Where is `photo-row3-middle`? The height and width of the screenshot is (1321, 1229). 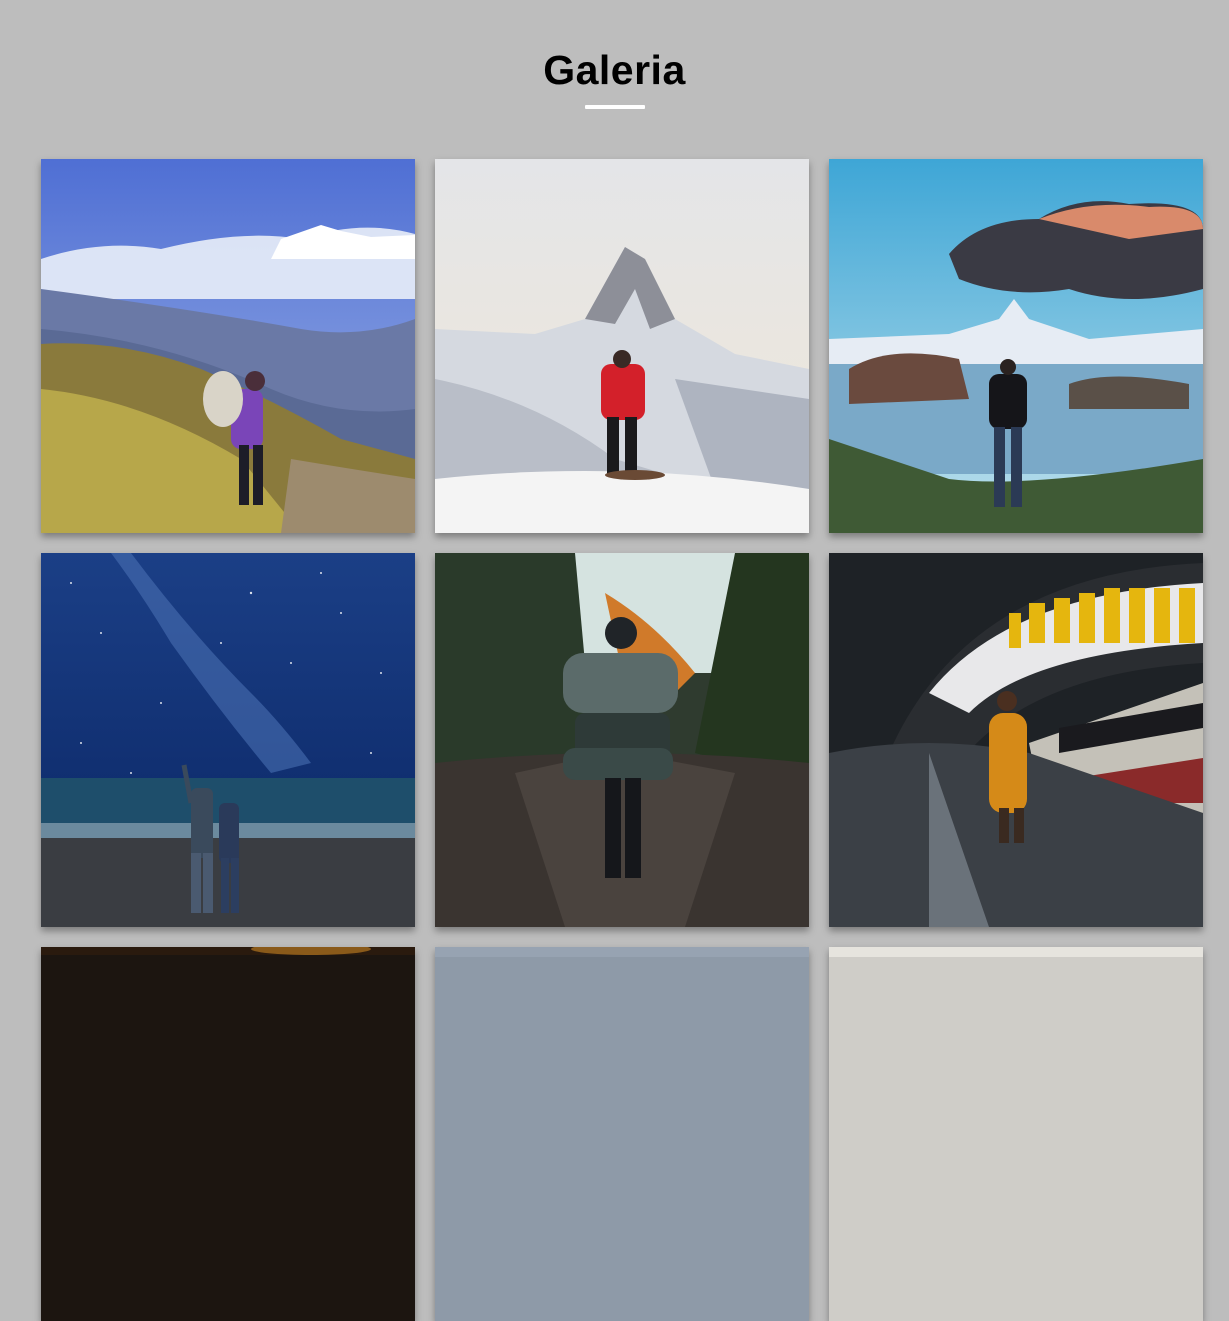 photo-row3-middle is located at coordinates (622, 1134).